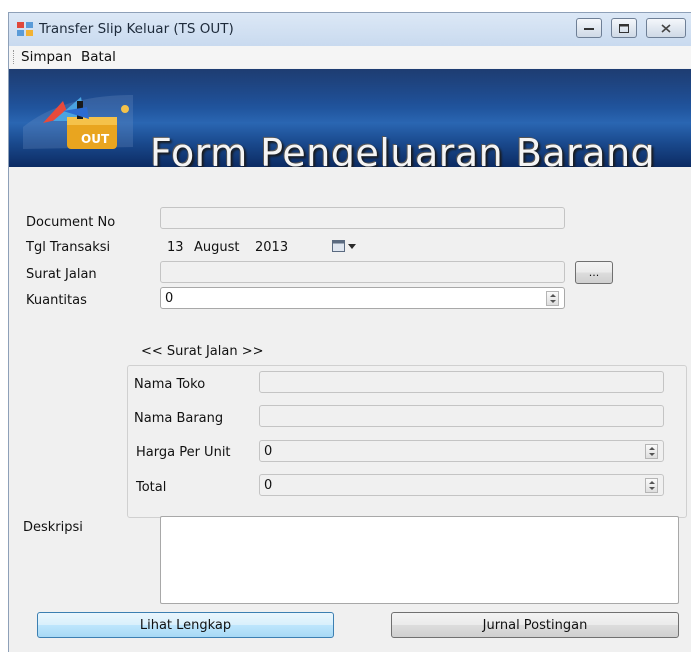 Image resolution: width=691 pixels, height=652 pixels. I want to click on window-app-icon, so click(25, 29).